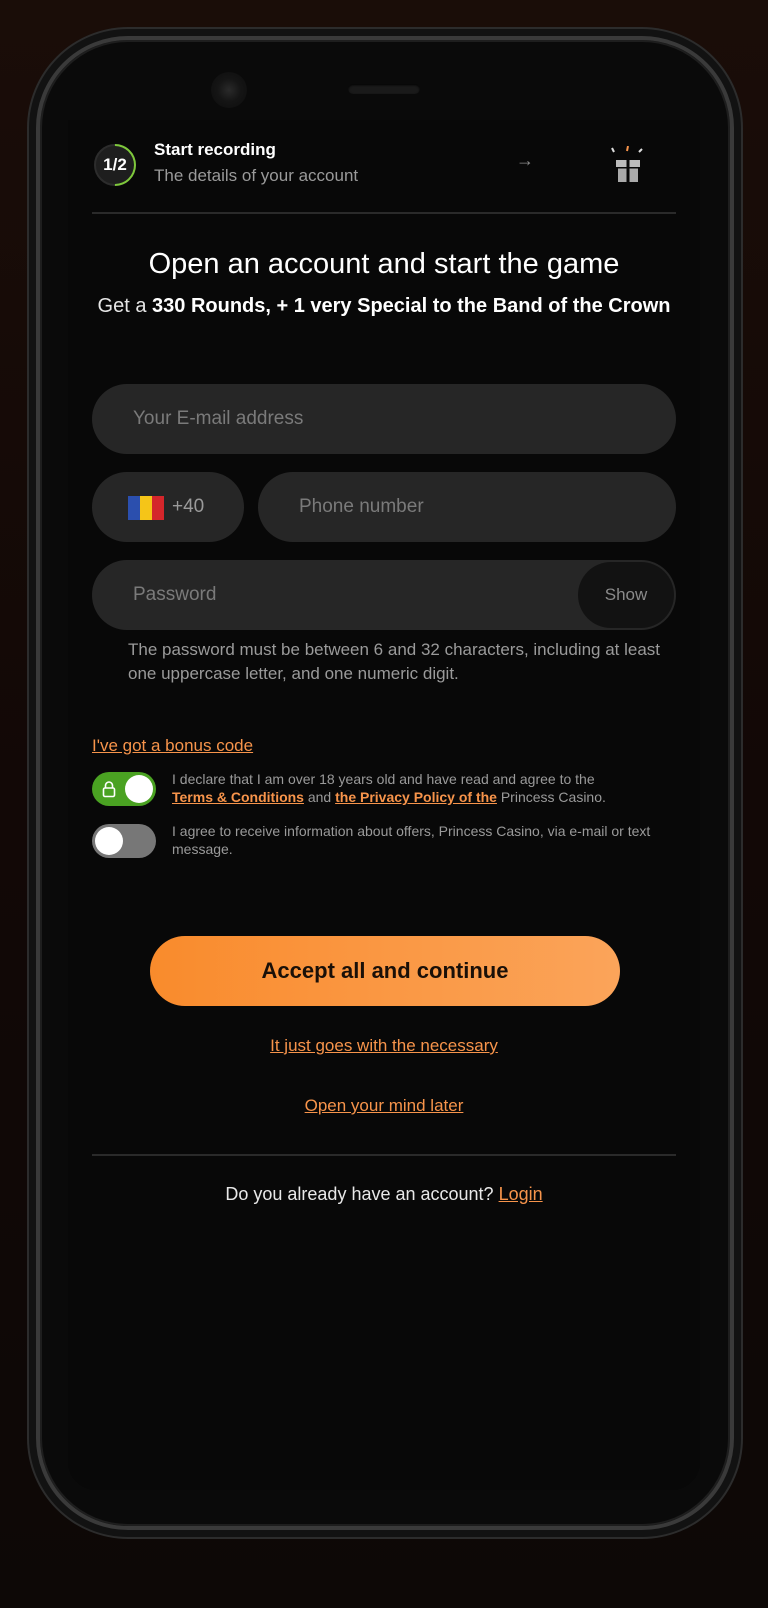 Image resolution: width=768 pixels, height=1608 pixels. Describe the element at coordinates (384, 1155) in the screenshot. I see `footer-divider` at that location.